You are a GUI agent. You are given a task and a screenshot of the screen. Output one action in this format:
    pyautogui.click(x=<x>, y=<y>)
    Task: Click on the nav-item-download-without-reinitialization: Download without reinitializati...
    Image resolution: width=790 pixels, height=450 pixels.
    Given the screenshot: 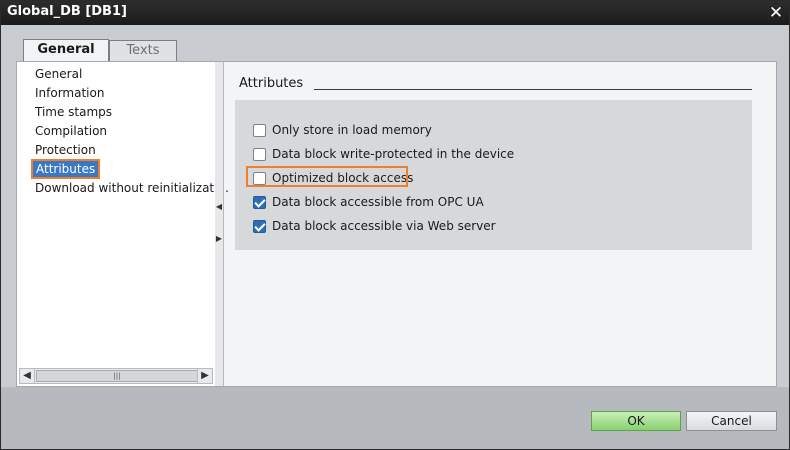 What is the action you would take?
    pyautogui.click(x=132, y=188)
    